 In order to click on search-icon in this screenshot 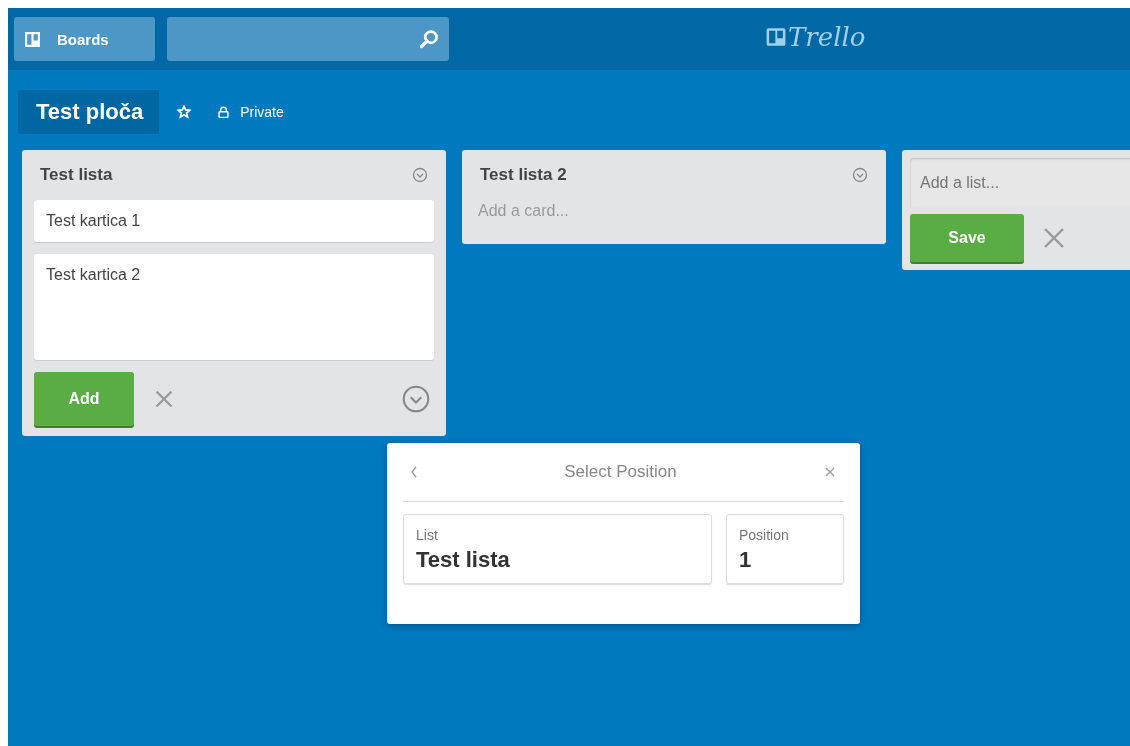, I will do `click(429, 39)`.